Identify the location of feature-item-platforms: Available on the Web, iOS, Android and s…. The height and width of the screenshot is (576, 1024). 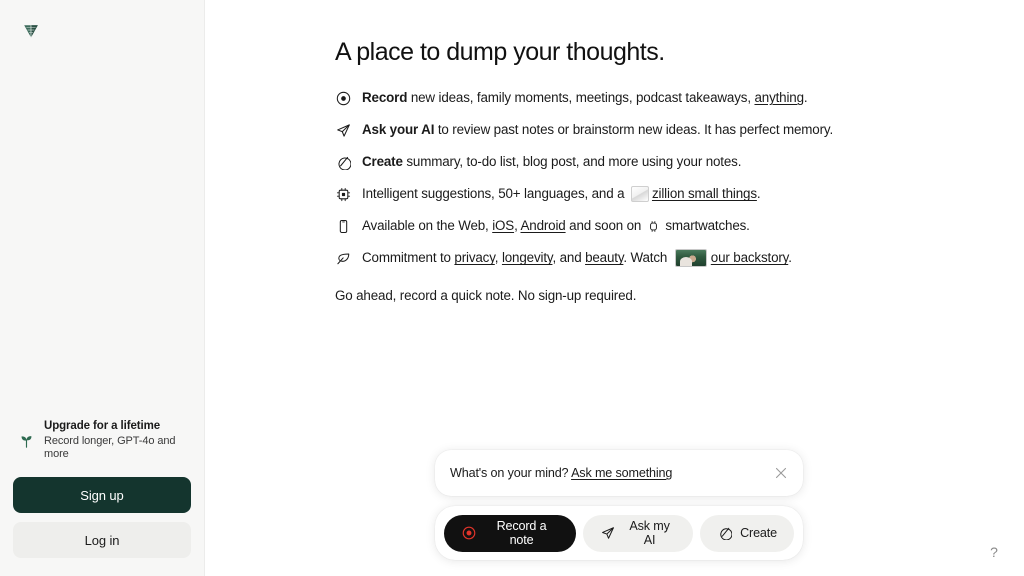
(679, 225).